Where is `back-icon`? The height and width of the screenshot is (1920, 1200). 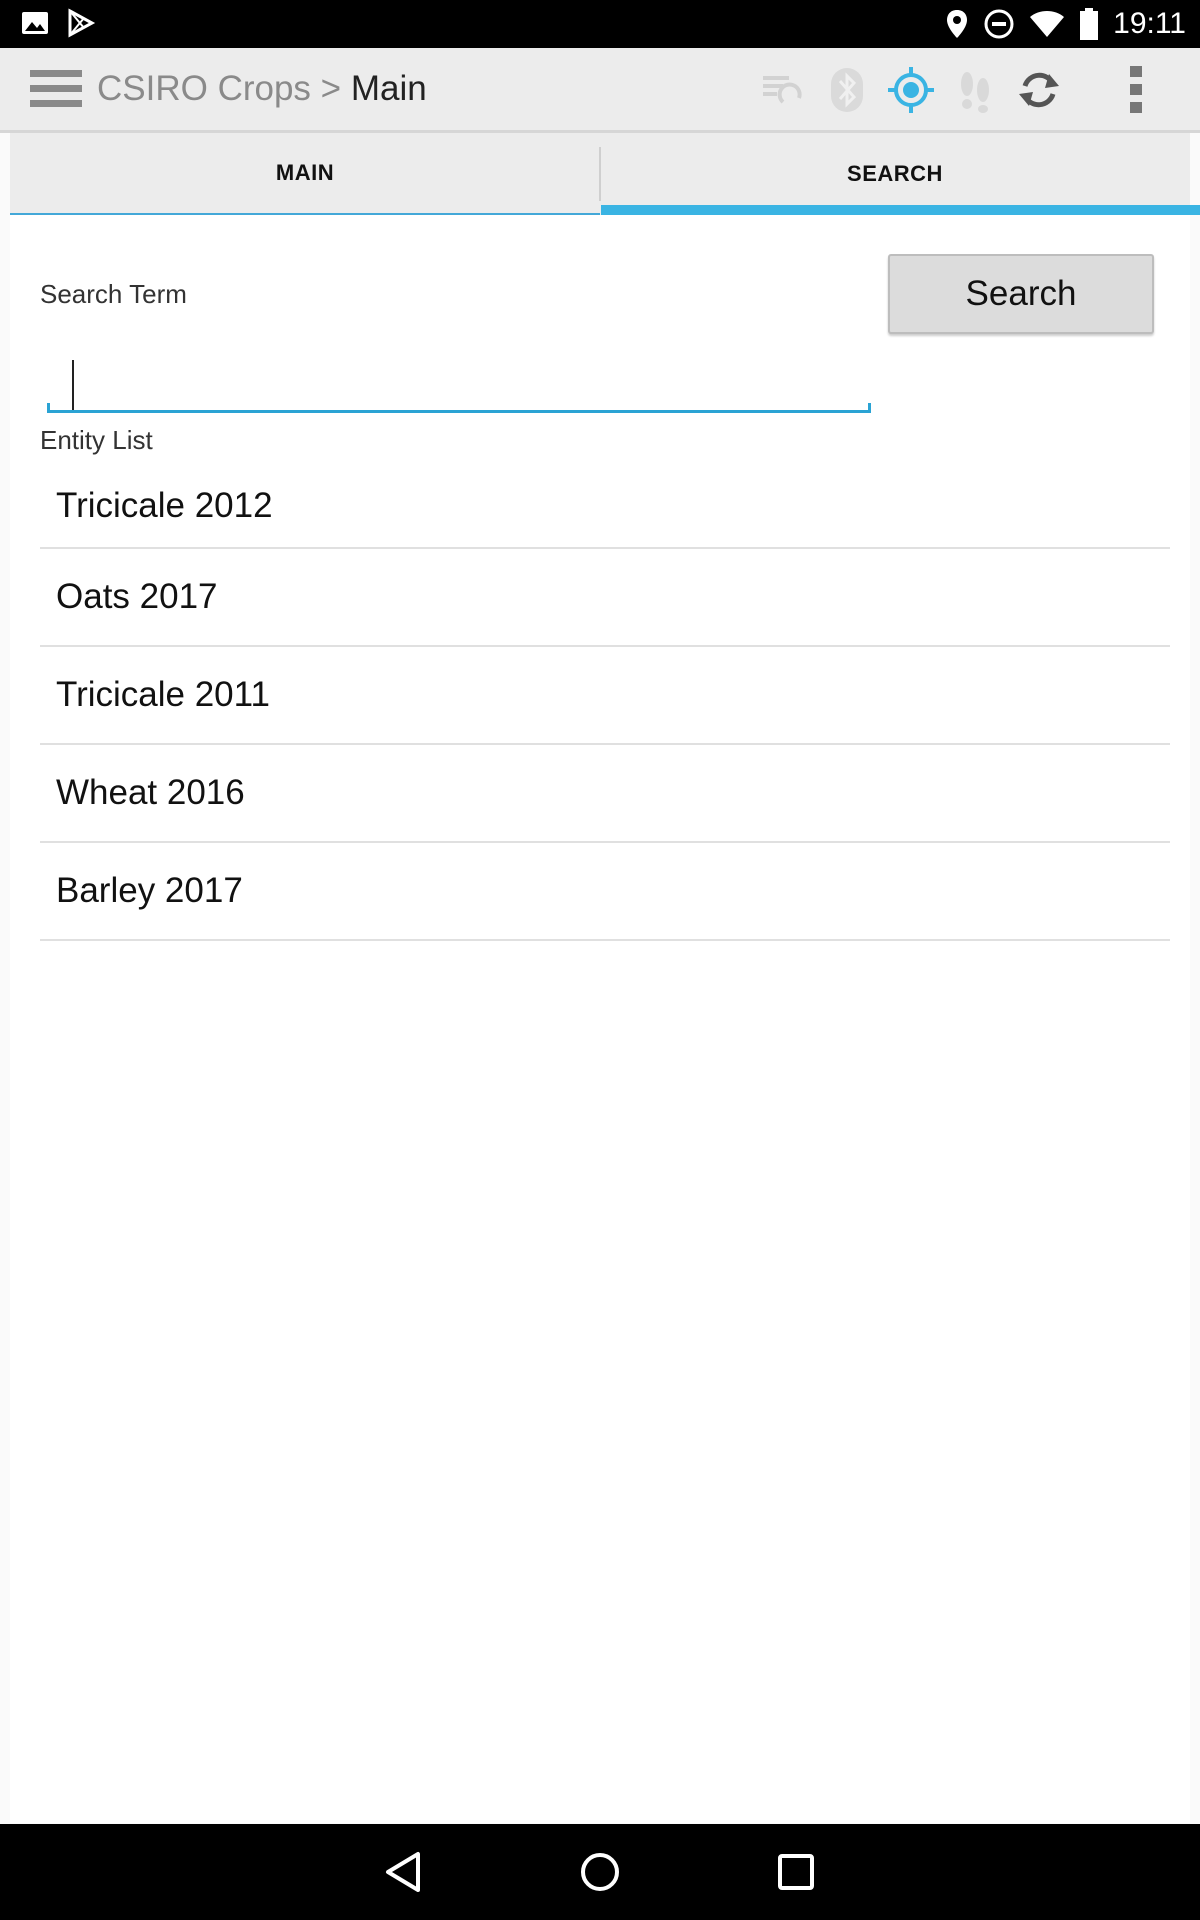 back-icon is located at coordinates (404, 1872).